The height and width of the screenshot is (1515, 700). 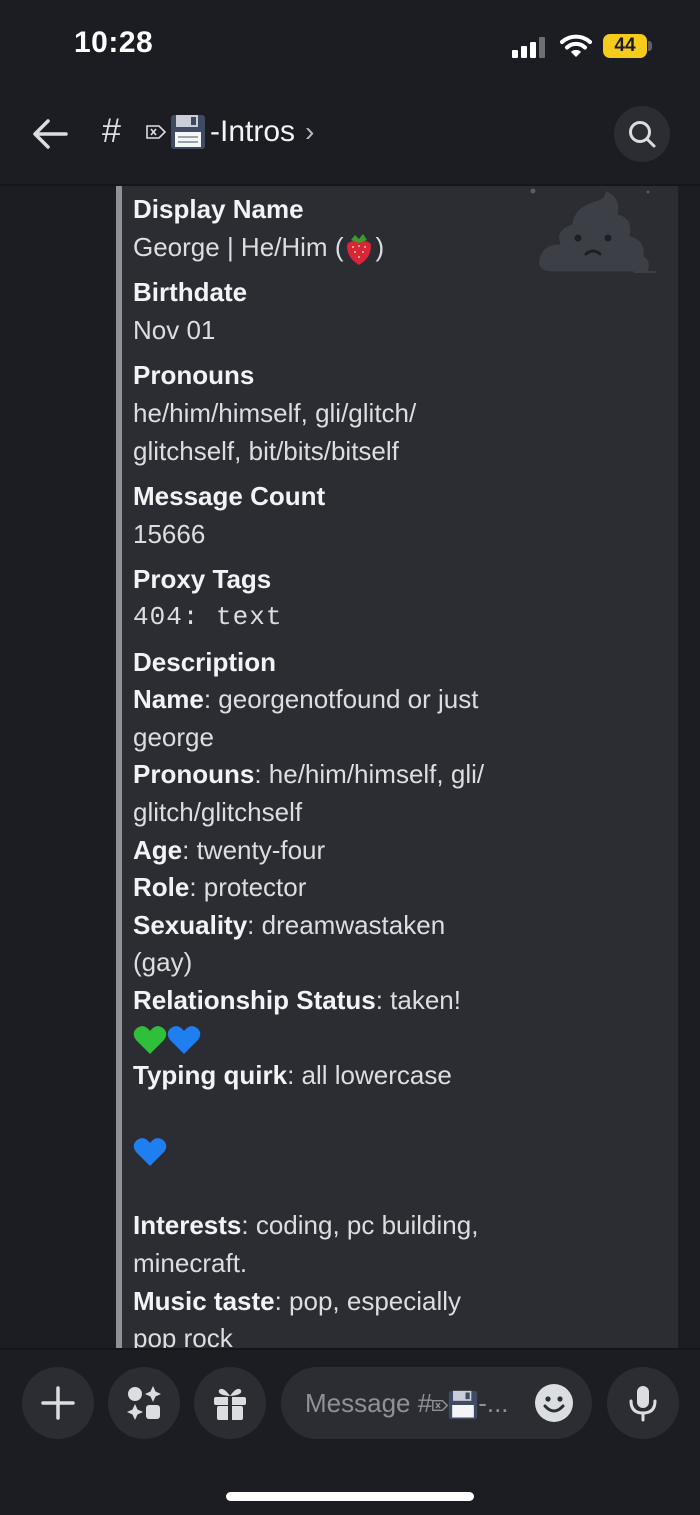 I want to click on apps-button, so click(x=144, y=1403).